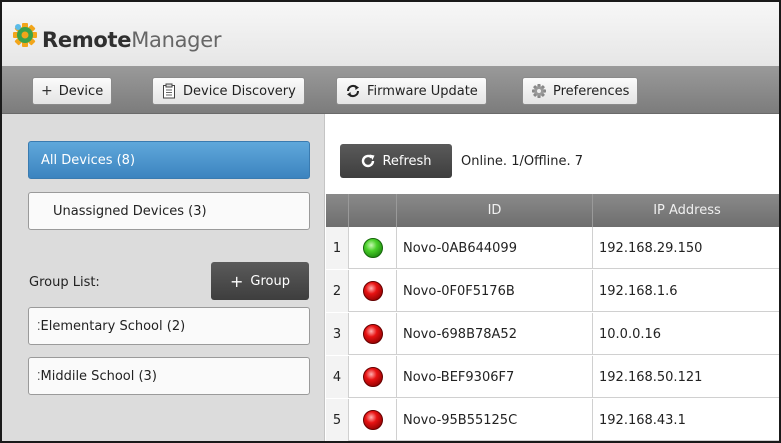  What do you see at coordinates (353, 91) in the screenshot?
I see `sync-arrows-icon` at bounding box center [353, 91].